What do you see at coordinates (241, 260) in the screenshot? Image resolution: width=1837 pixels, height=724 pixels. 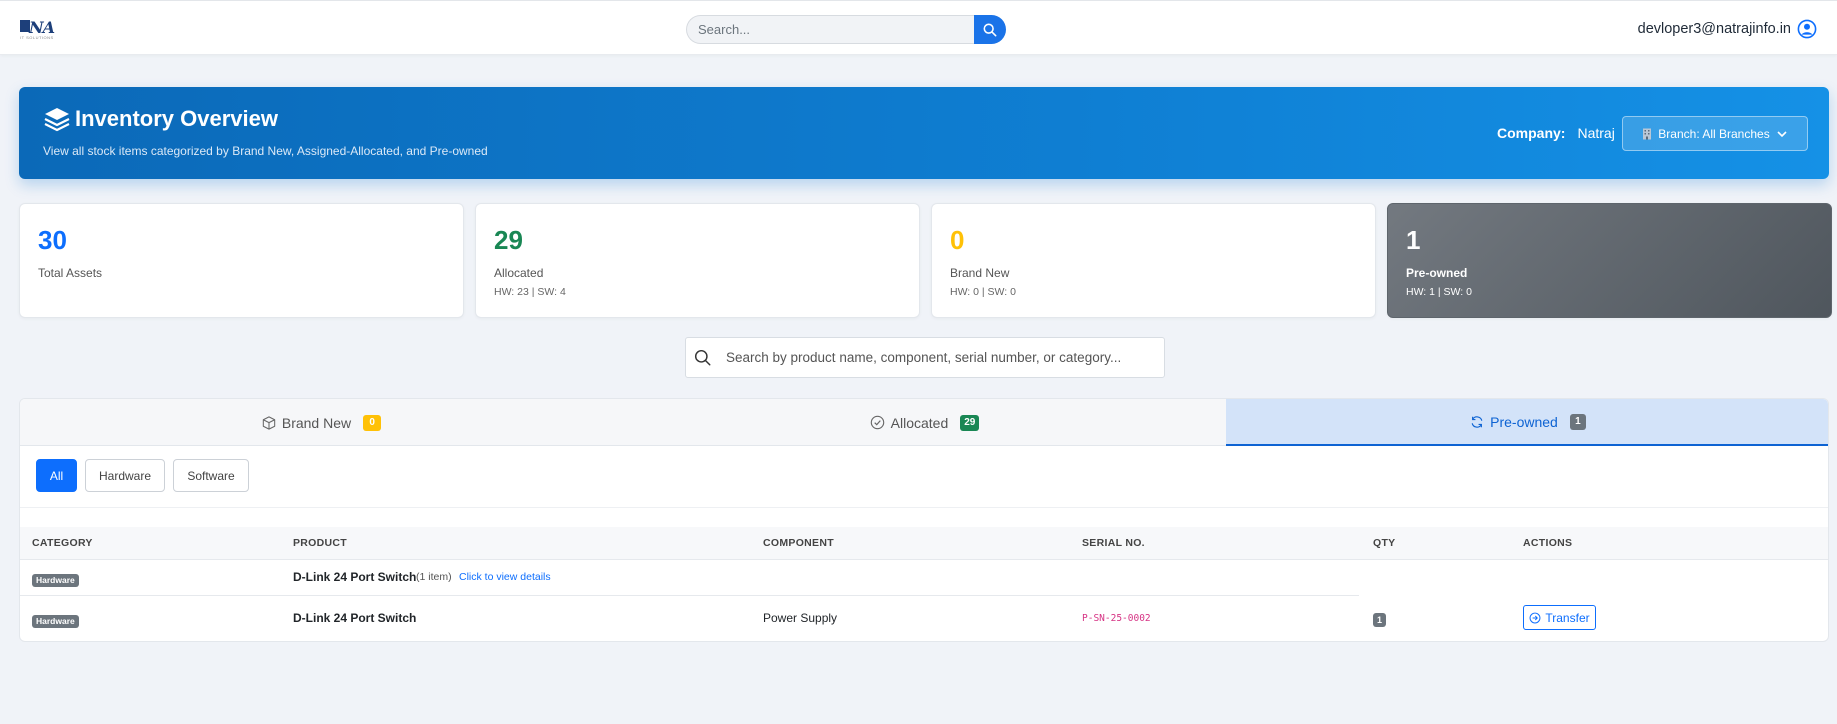 I see `stat-card-total: 30 Total Assets` at bounding box center [241, 260].